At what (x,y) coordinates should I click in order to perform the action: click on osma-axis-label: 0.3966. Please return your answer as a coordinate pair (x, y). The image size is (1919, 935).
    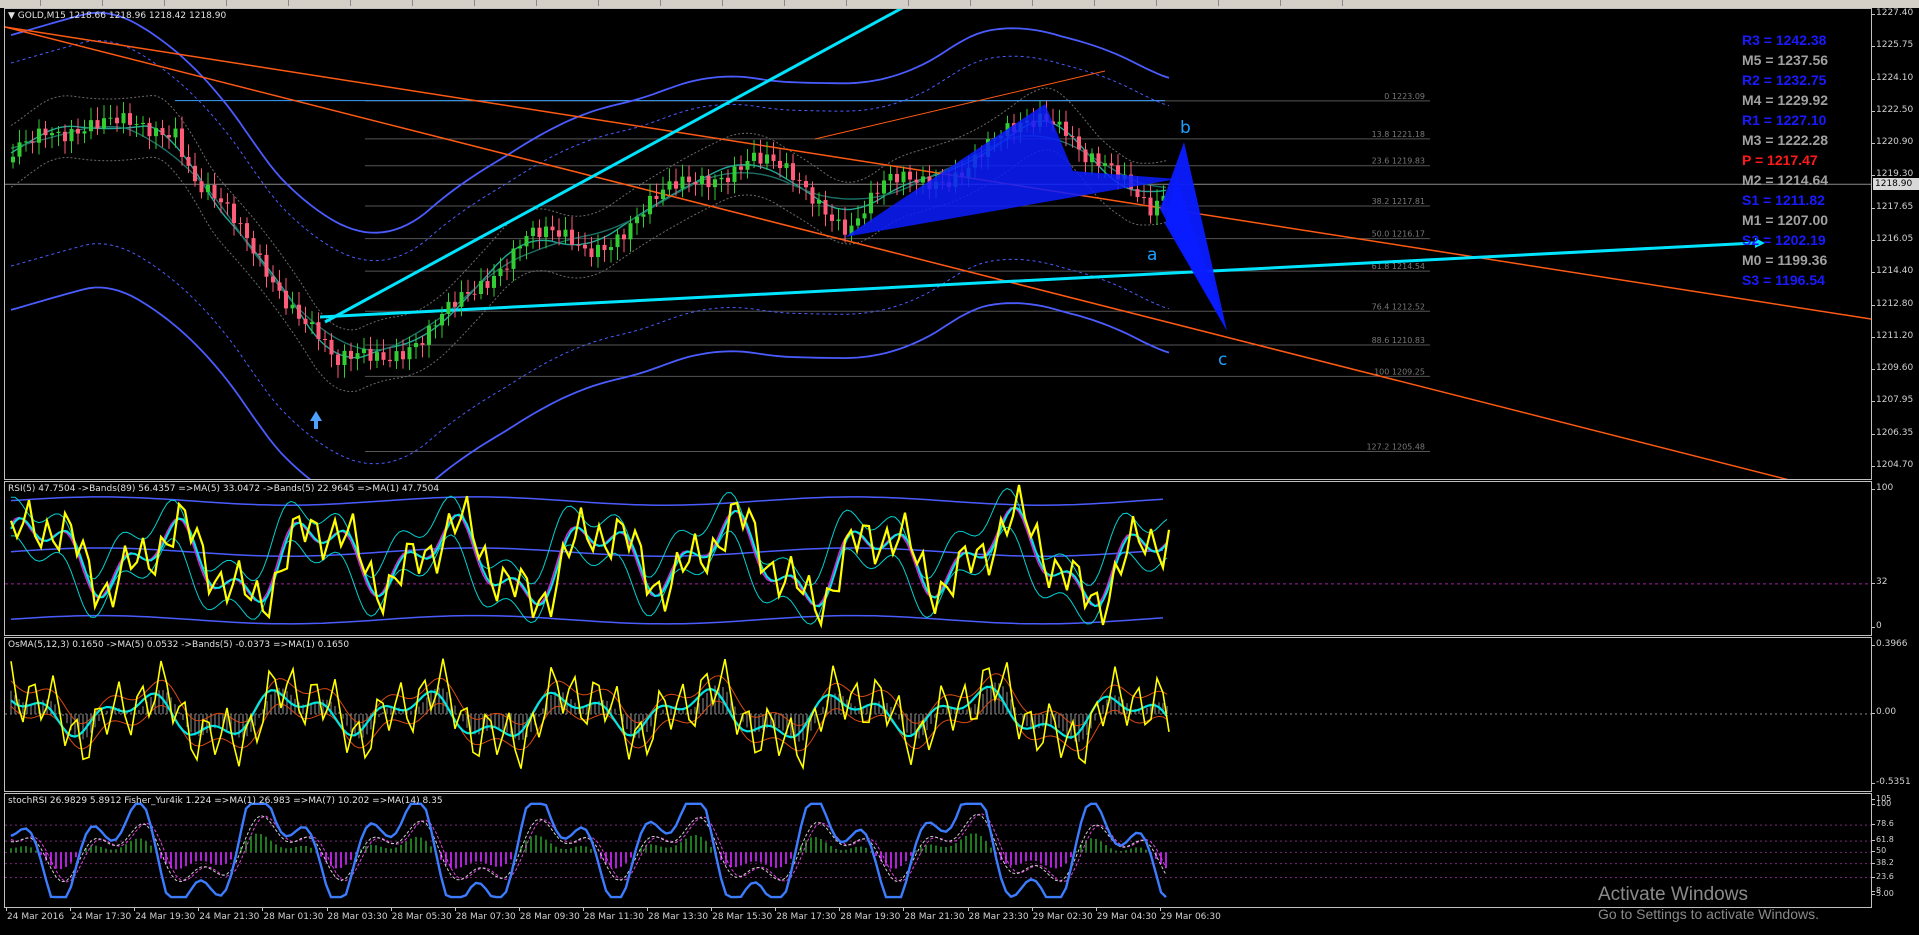
    Looking at the image, I should click on (1892, 644).